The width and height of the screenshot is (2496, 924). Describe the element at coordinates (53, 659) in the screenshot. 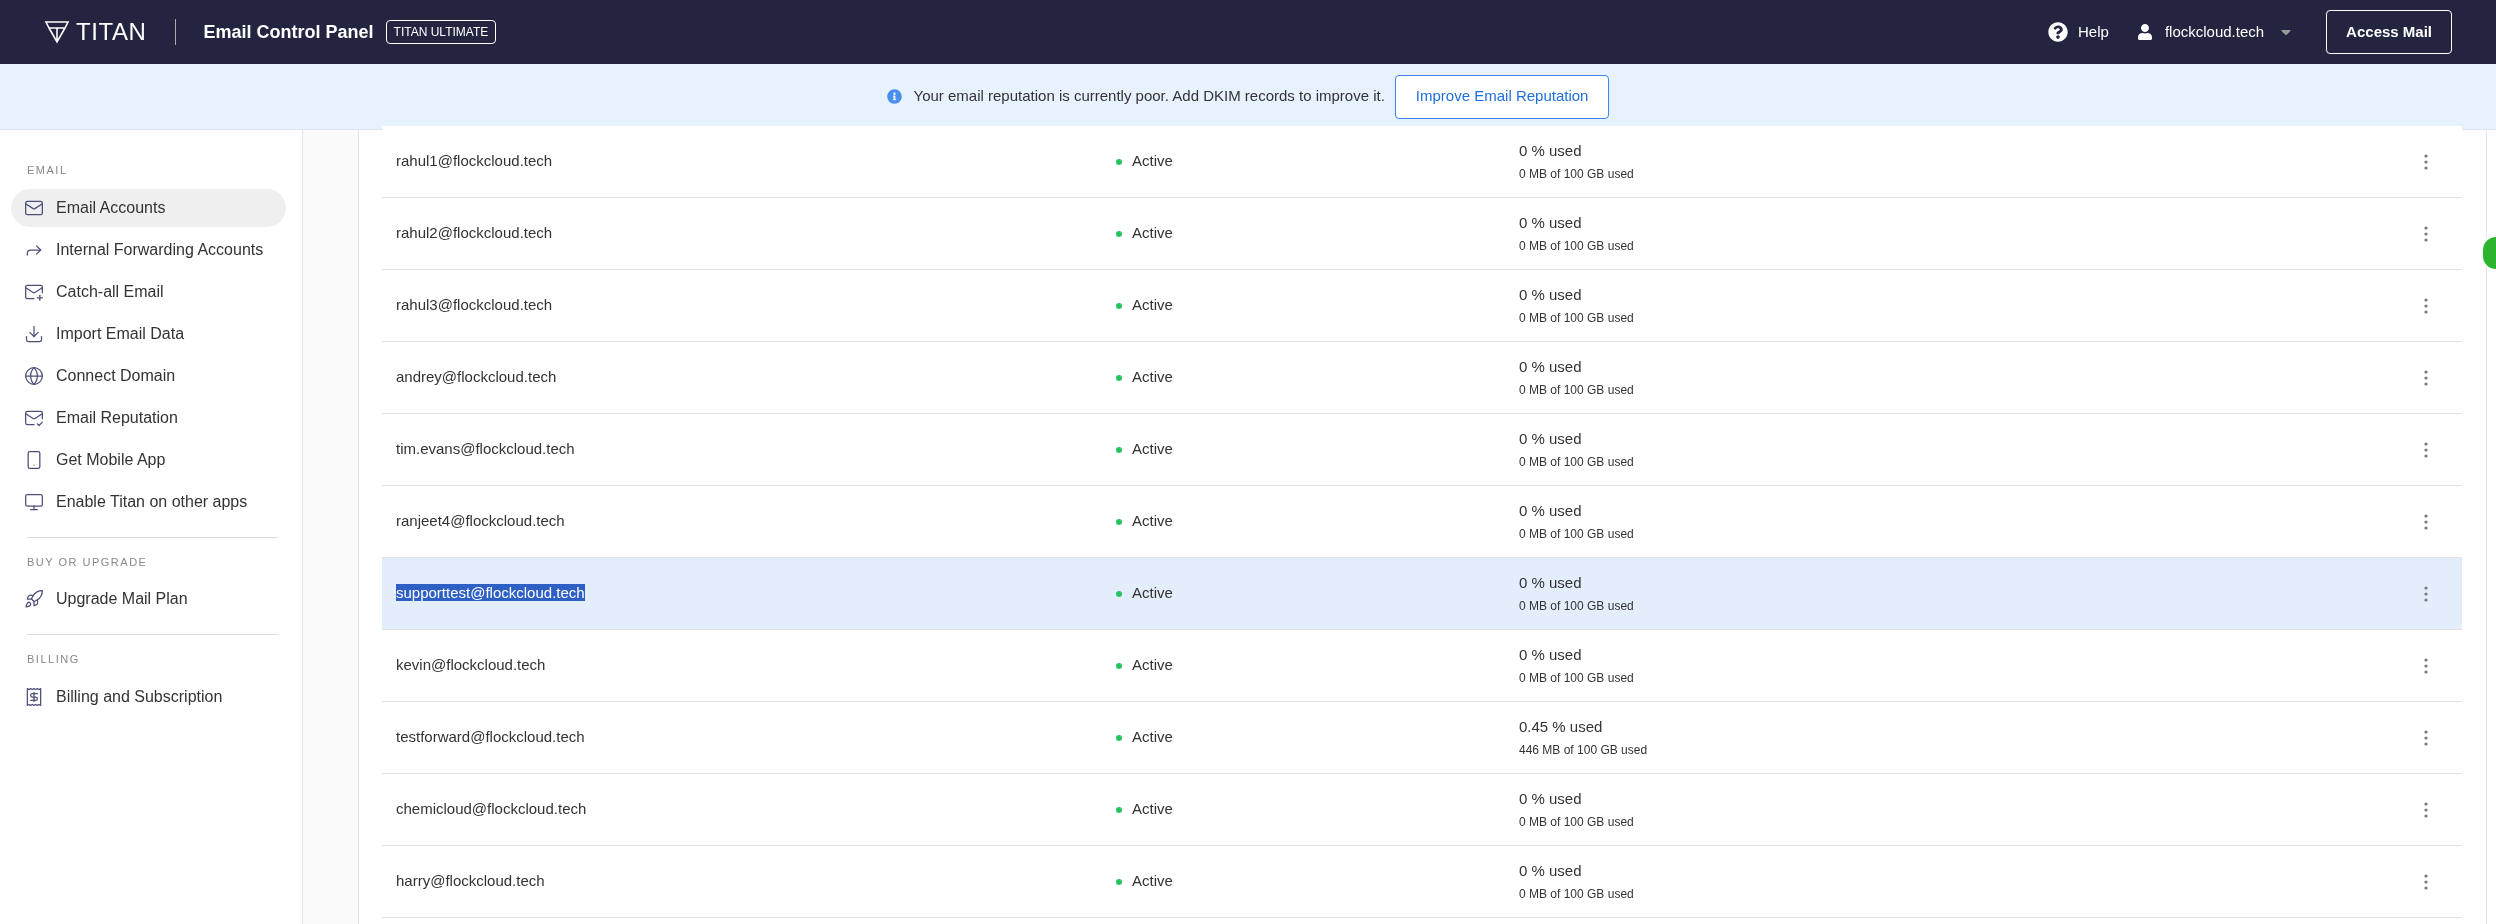

I see `section-heading: BILLING` at that location.